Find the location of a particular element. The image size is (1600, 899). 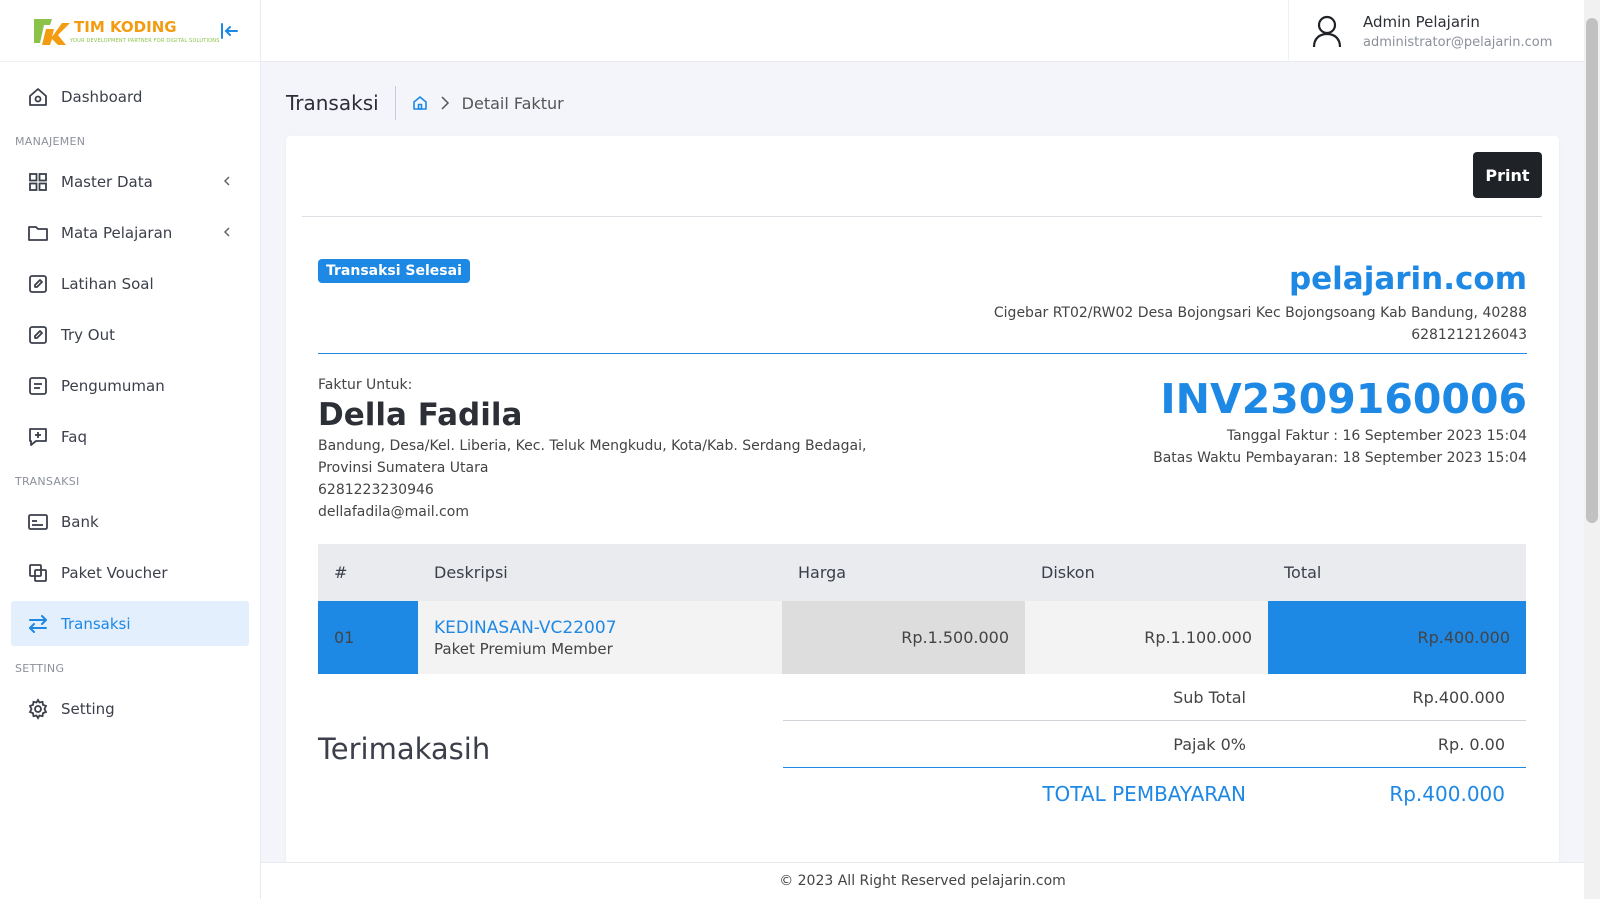

item-code: KEDINASAN-VC22007 is located at coordinates (525, 627).